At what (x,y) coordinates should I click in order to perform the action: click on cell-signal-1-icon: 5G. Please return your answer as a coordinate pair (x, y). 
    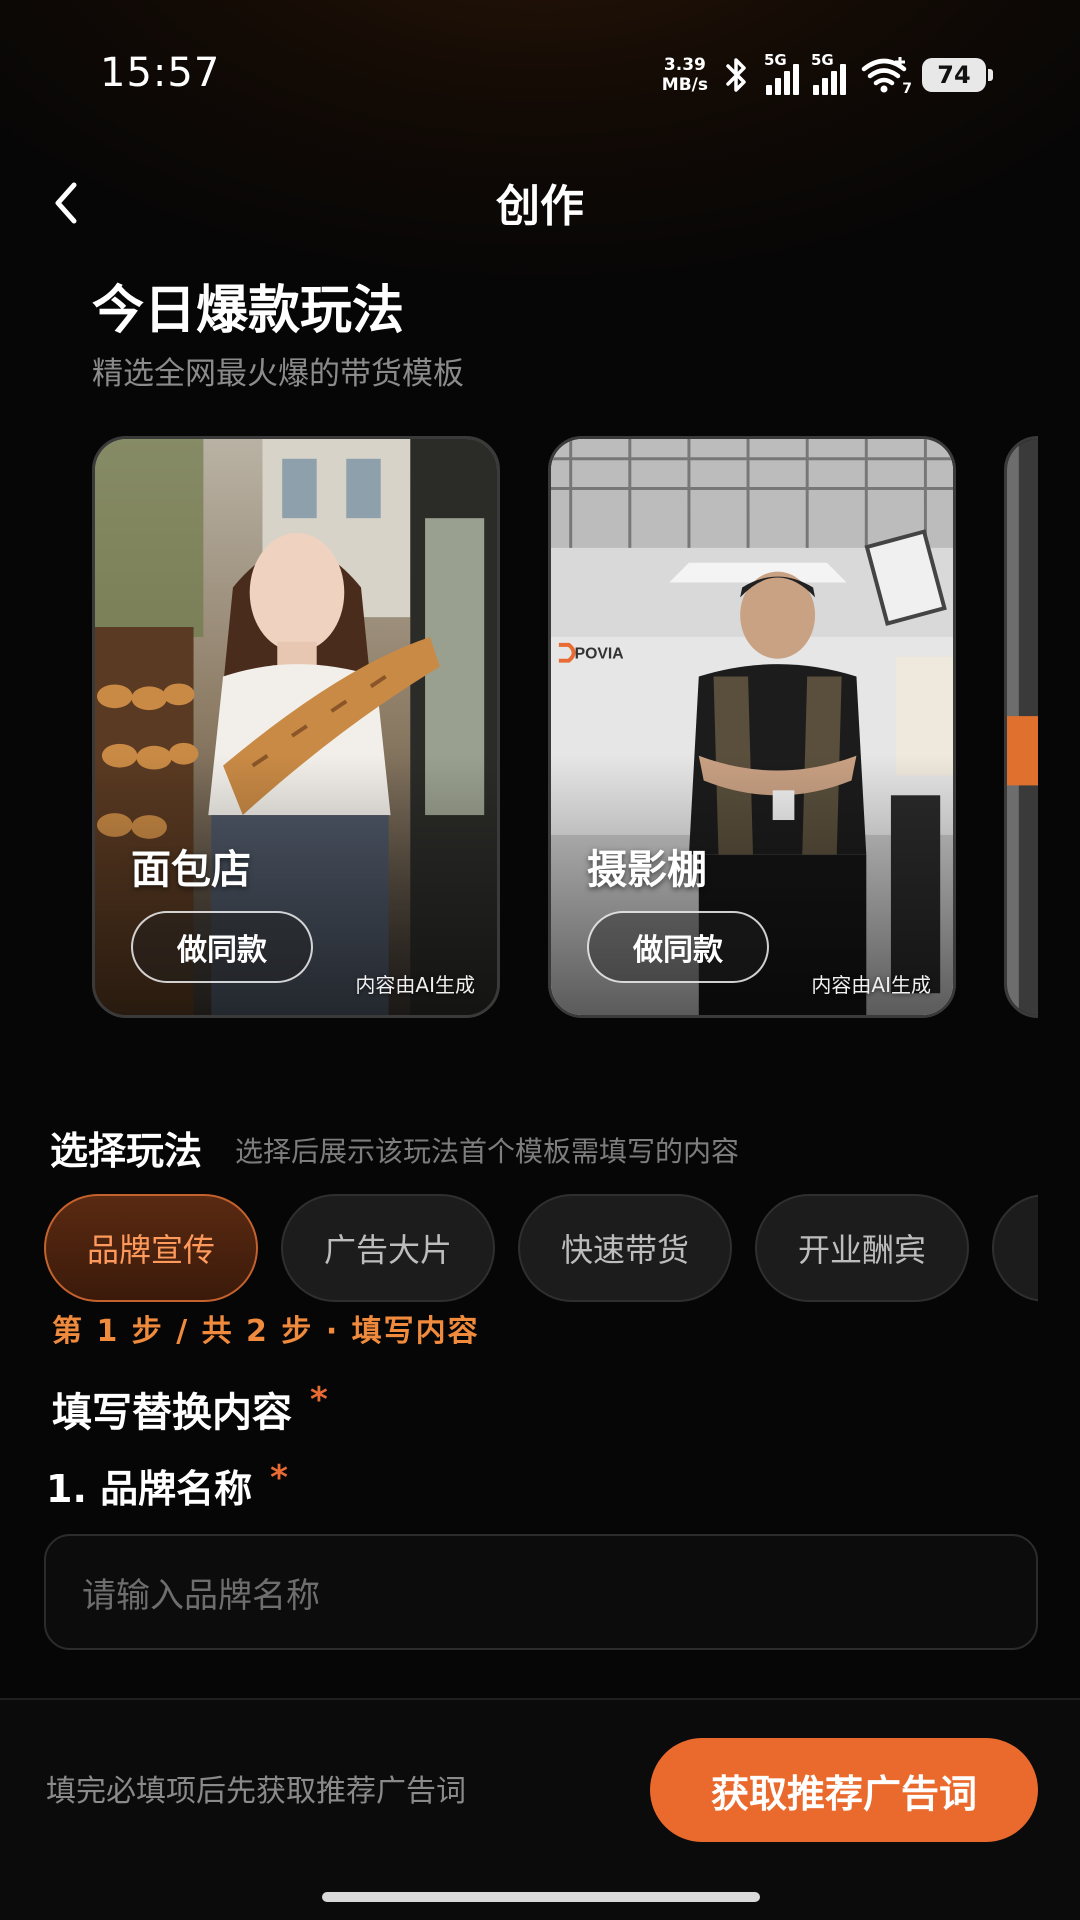
    Looking at the image, I should click on (781, 73).